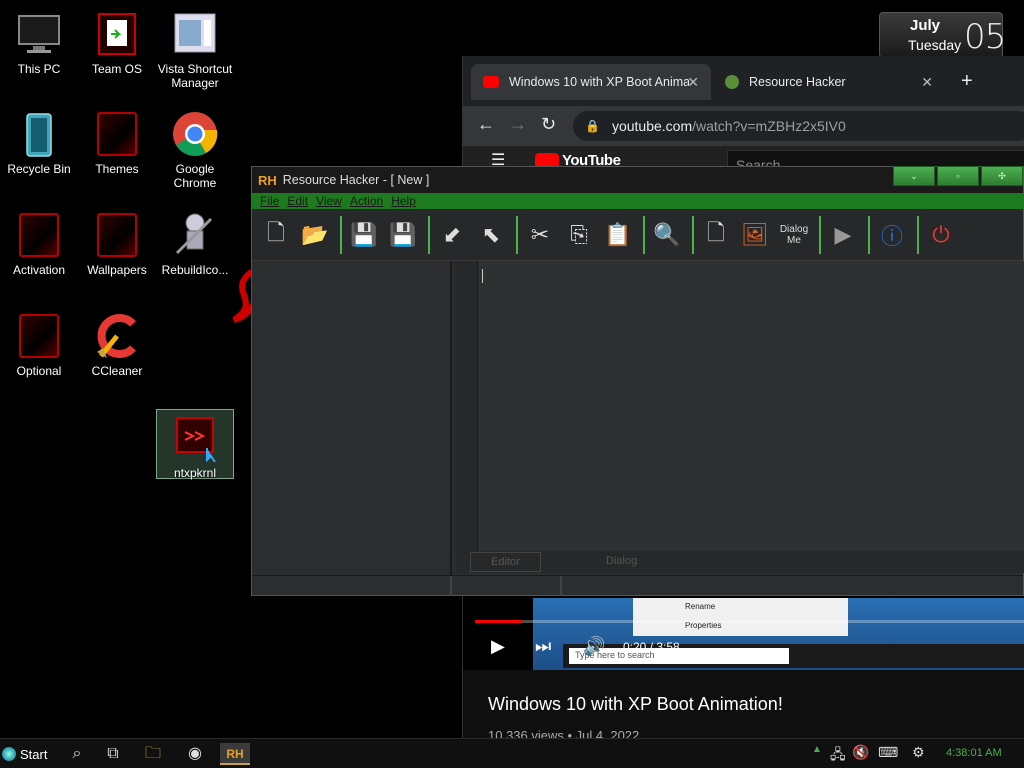 Image resolution: width=1024 pixels, height=768 pixels. I want to click on file-explorer-icon: 🗀, so click(153, 754).